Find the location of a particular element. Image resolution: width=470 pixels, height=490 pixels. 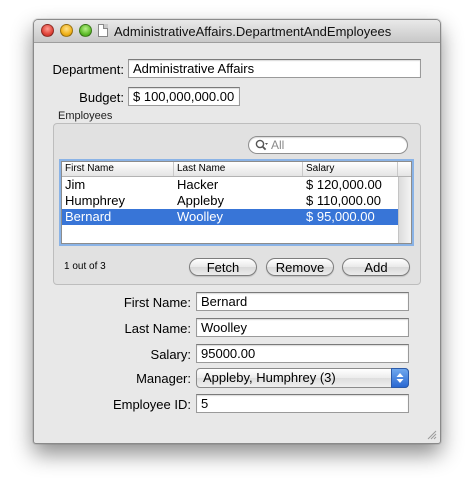

manager-popup: Appleby, Humphrey (3) is located at coordinates (302, 378).